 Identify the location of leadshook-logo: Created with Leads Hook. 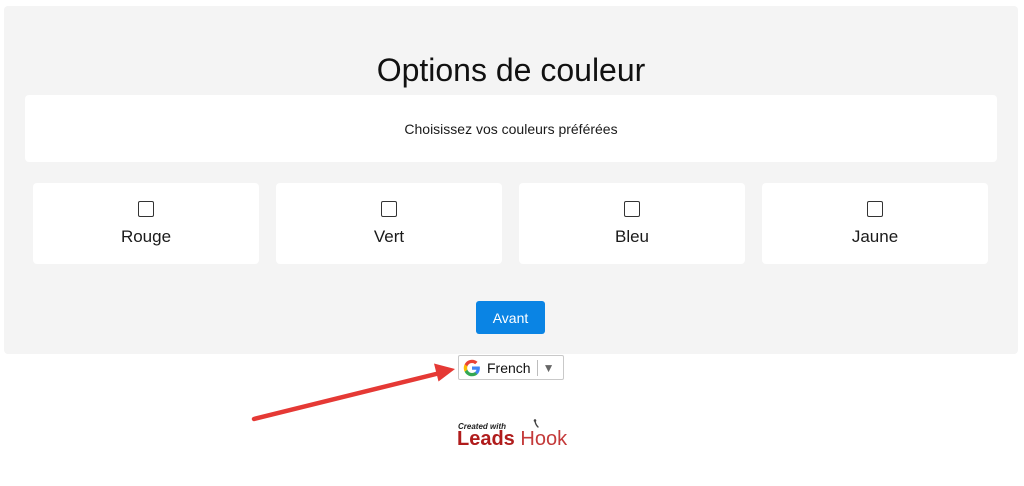
(512, 436).